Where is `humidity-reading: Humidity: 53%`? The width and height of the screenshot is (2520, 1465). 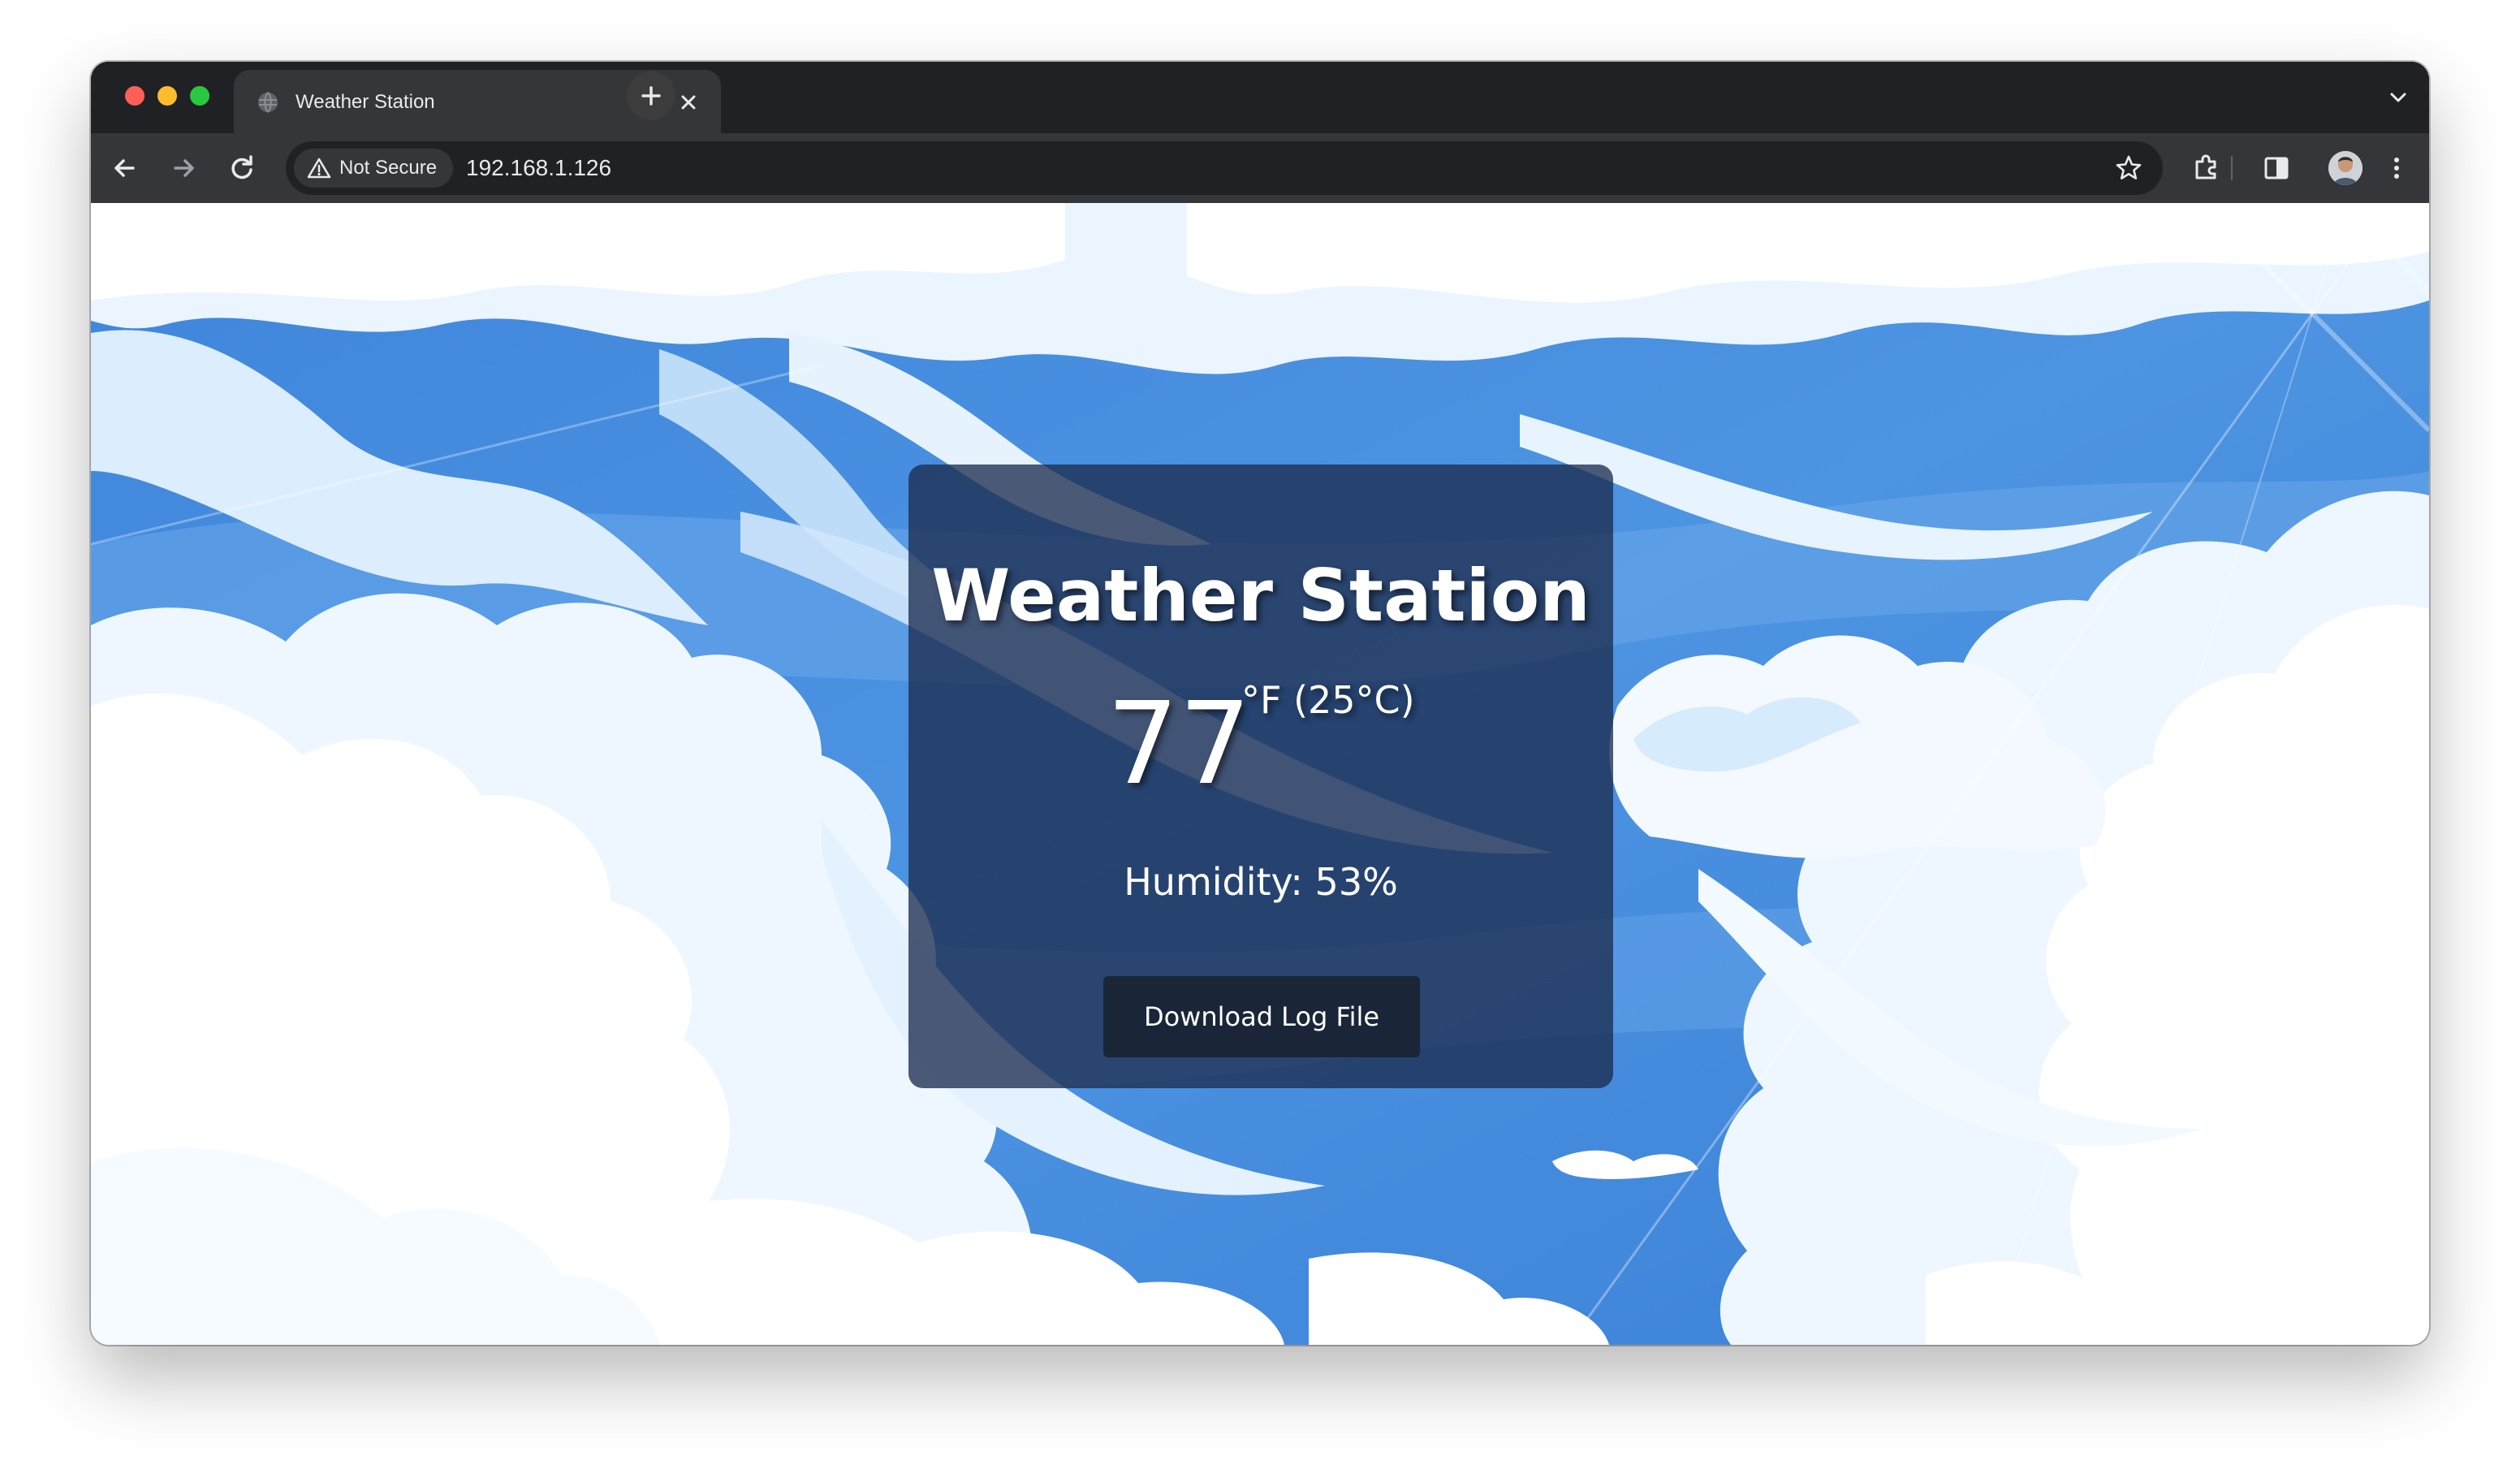 humidity-reading: Humidity: 53% is located at coordinates (1261, 882).